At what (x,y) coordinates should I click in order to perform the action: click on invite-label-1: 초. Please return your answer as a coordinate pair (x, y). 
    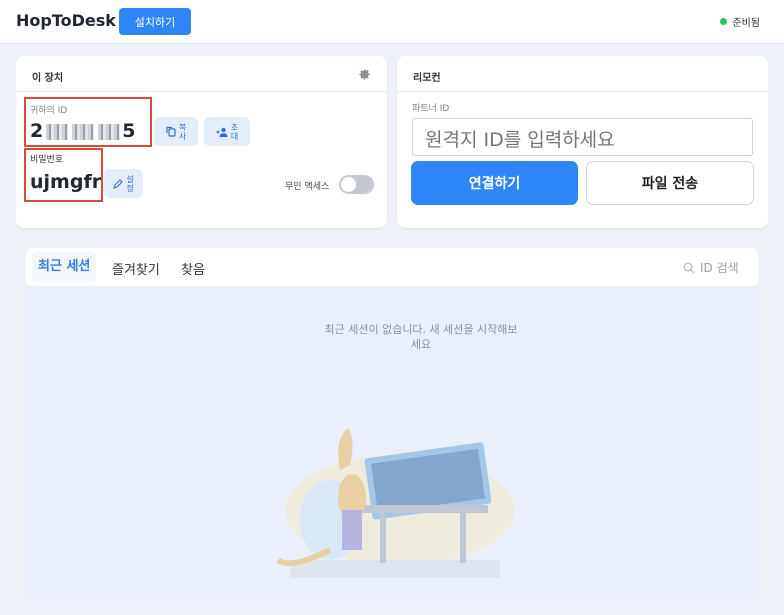
    Looking at the image, I should click on (234, 127).